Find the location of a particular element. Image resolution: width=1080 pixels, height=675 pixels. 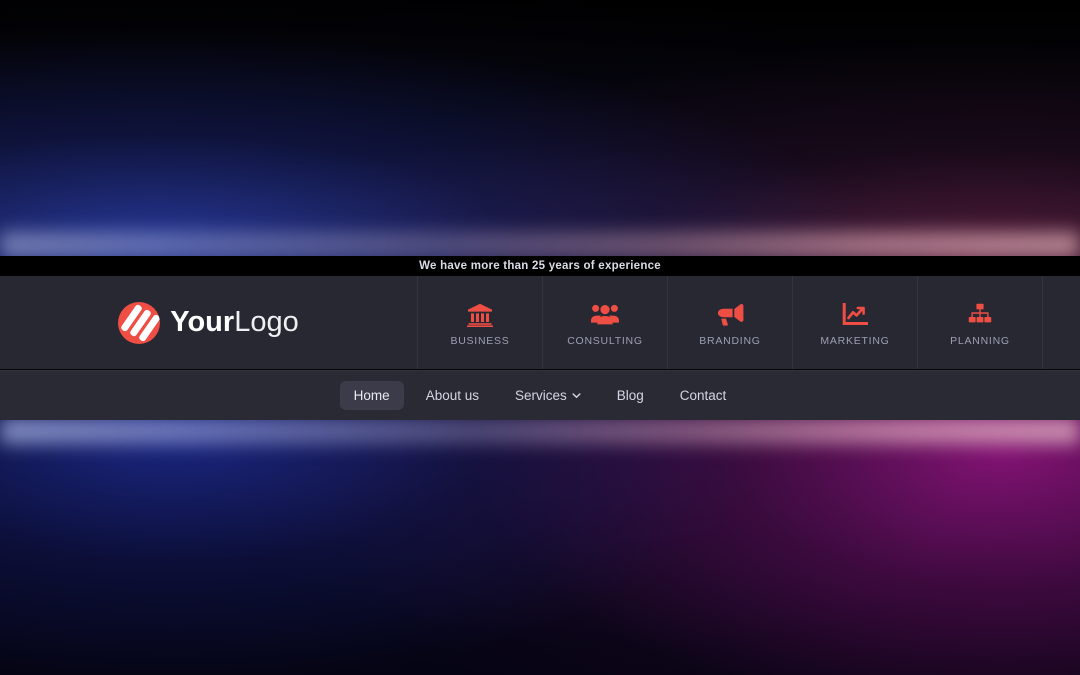

brand-name-light: Logo is located at coordinates (266, 322).